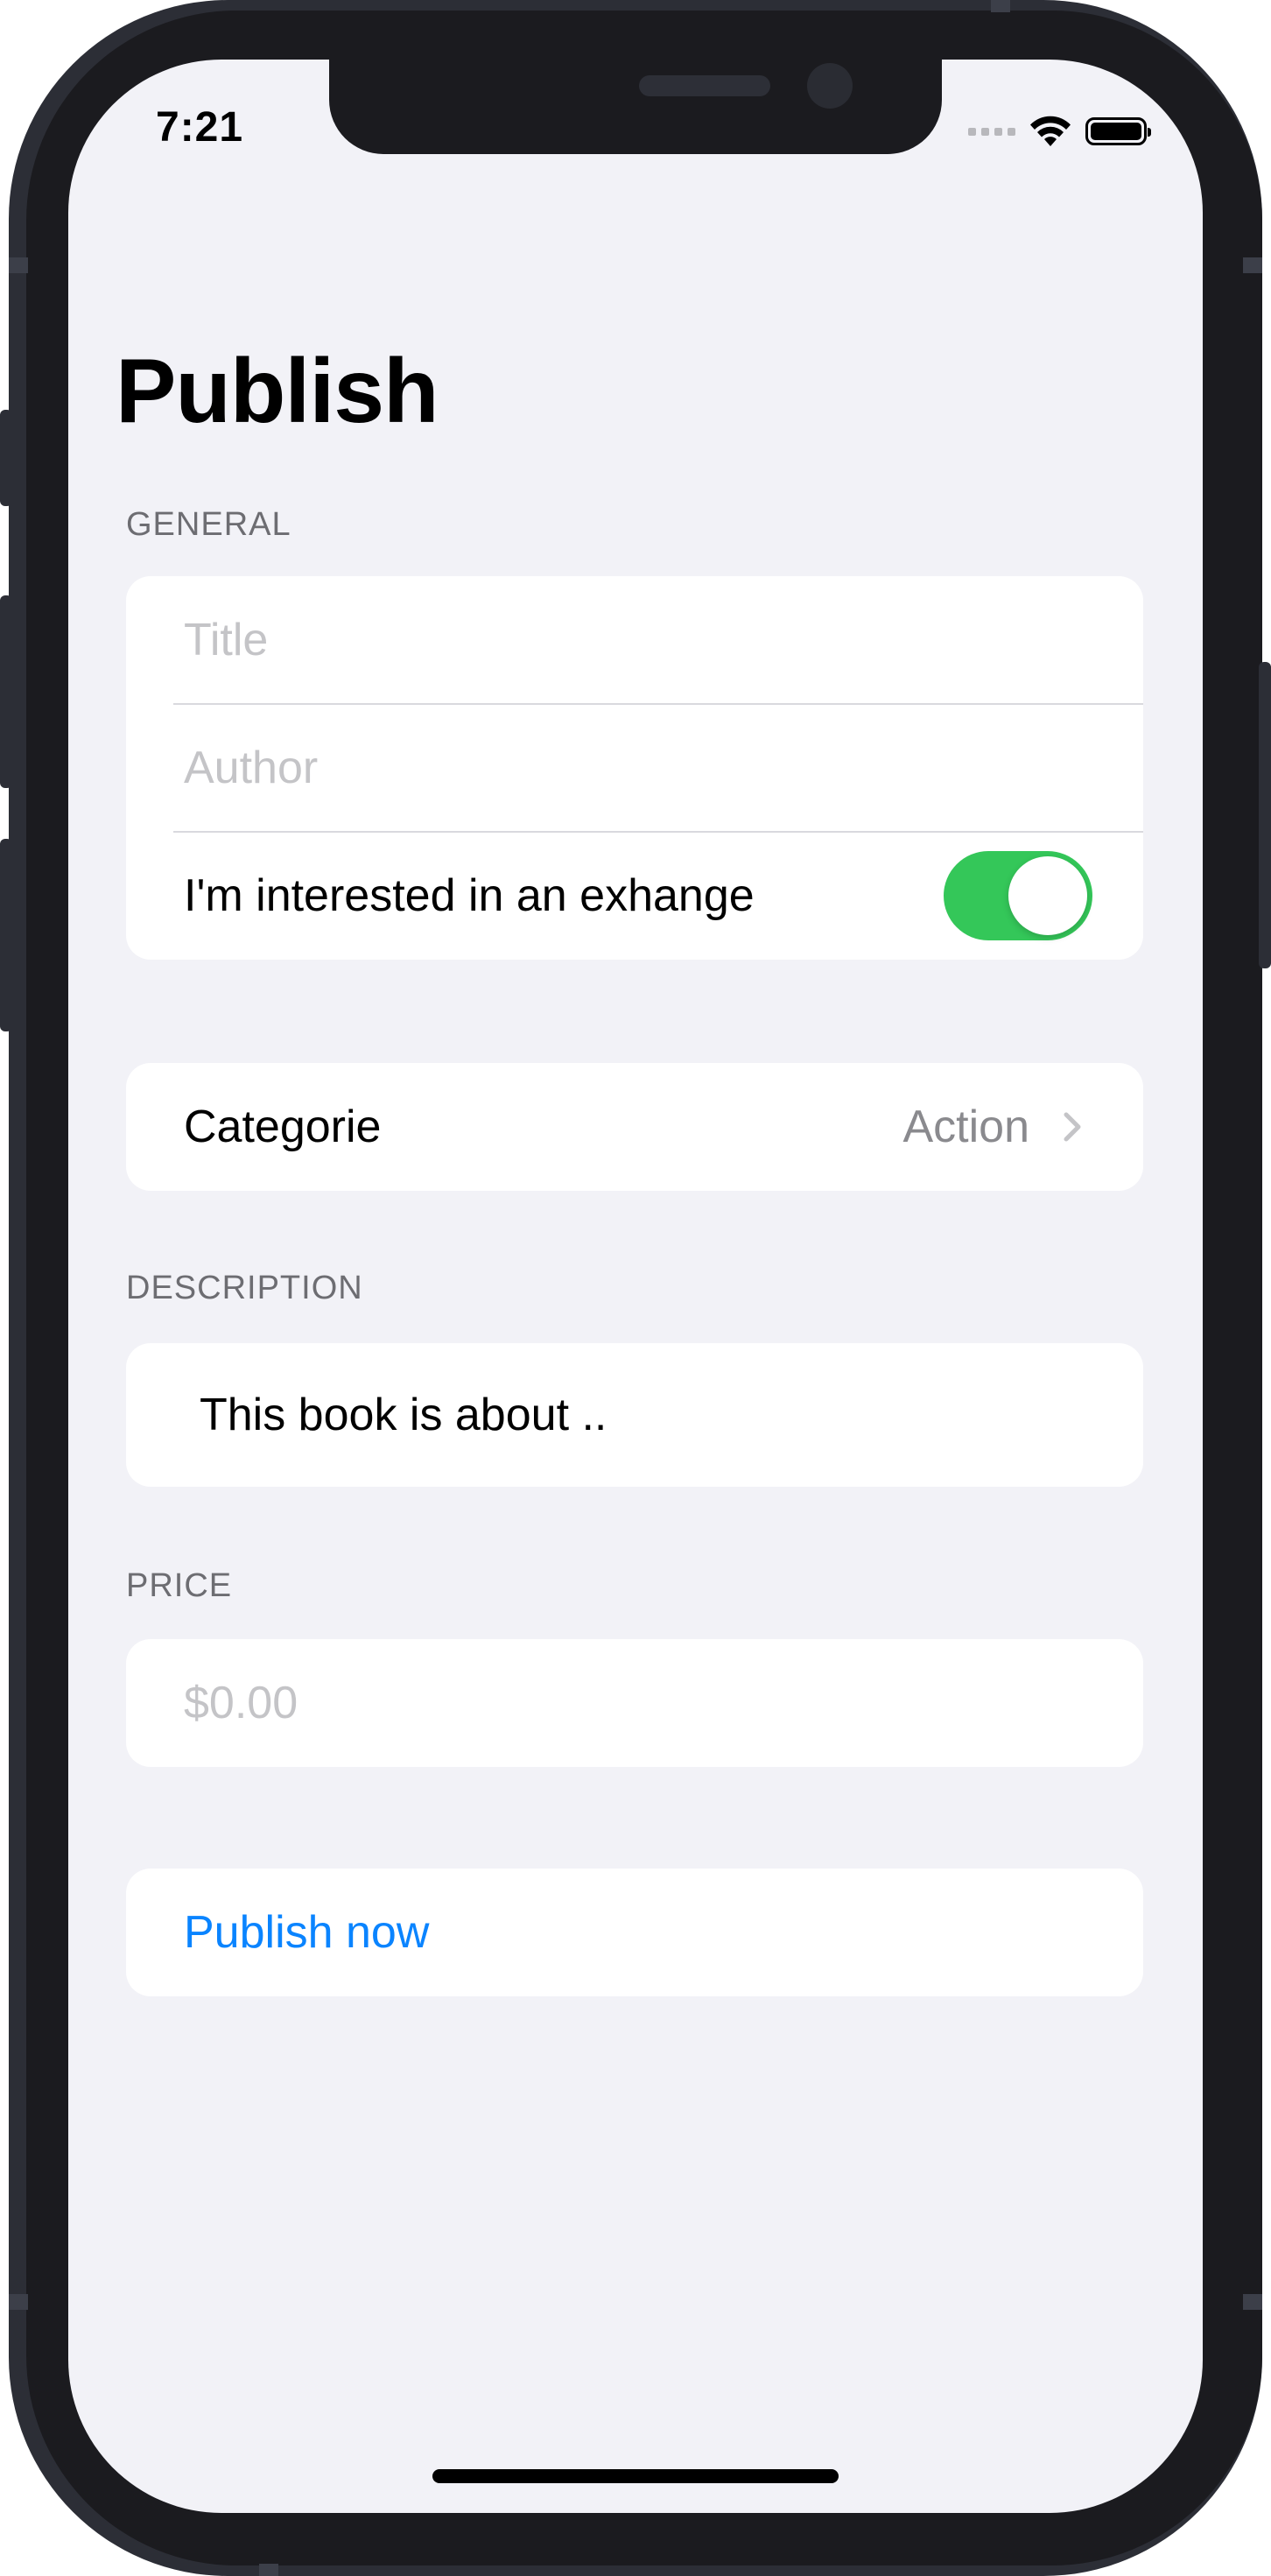 The image size is (1271, 2576). What do you see at coordinates (991, 131) in the screenshot?
I see `cellular-signal-icon` at bounding box center [991, 131].